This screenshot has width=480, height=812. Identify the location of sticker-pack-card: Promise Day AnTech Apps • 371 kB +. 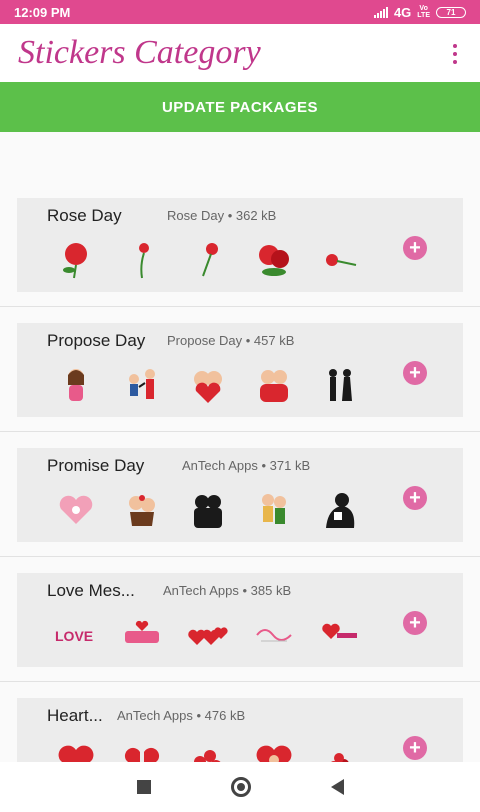
(240, 495).